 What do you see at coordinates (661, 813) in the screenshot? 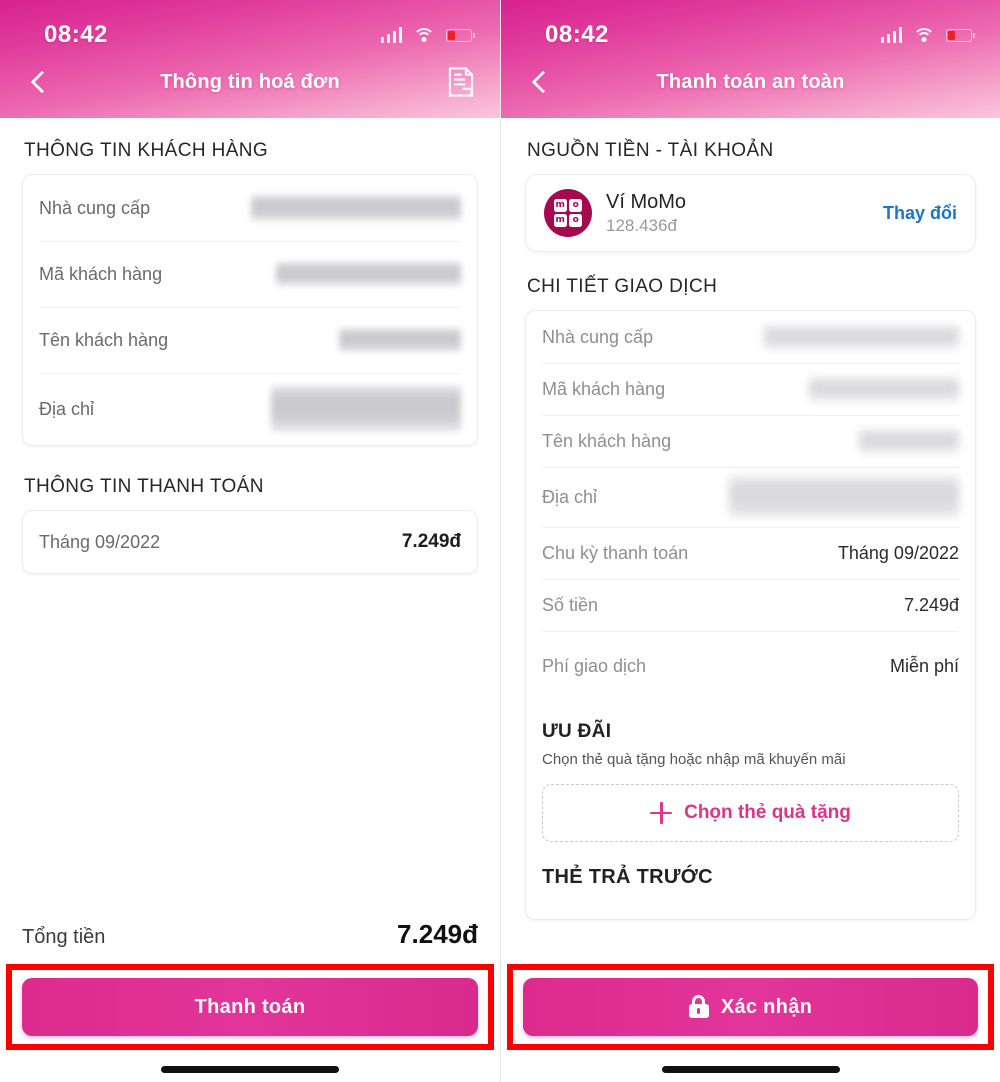
I see `plus-icon` at bounding box center [661, 813].